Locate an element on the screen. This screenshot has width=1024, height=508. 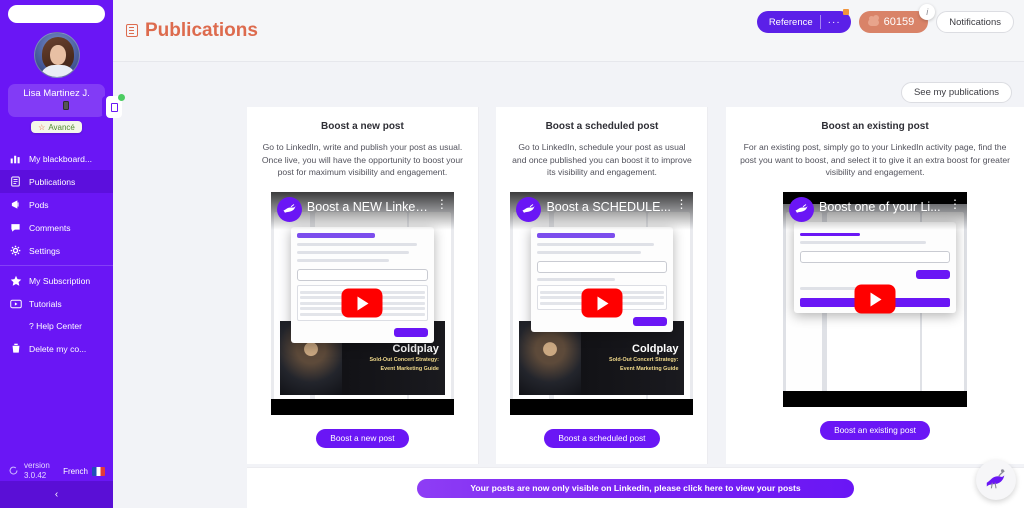
avatar-wrapper is located at coordinates (56, 55).